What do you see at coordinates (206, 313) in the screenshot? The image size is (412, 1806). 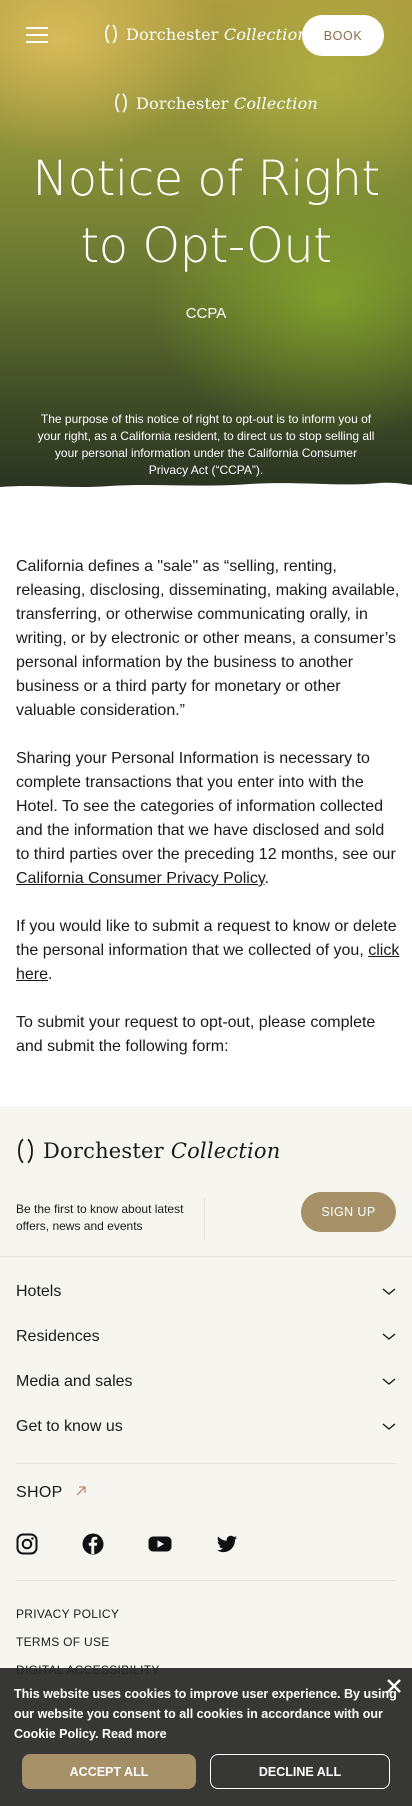 I see `page-subtitle: CCPA` at bounding box center [206, 313].